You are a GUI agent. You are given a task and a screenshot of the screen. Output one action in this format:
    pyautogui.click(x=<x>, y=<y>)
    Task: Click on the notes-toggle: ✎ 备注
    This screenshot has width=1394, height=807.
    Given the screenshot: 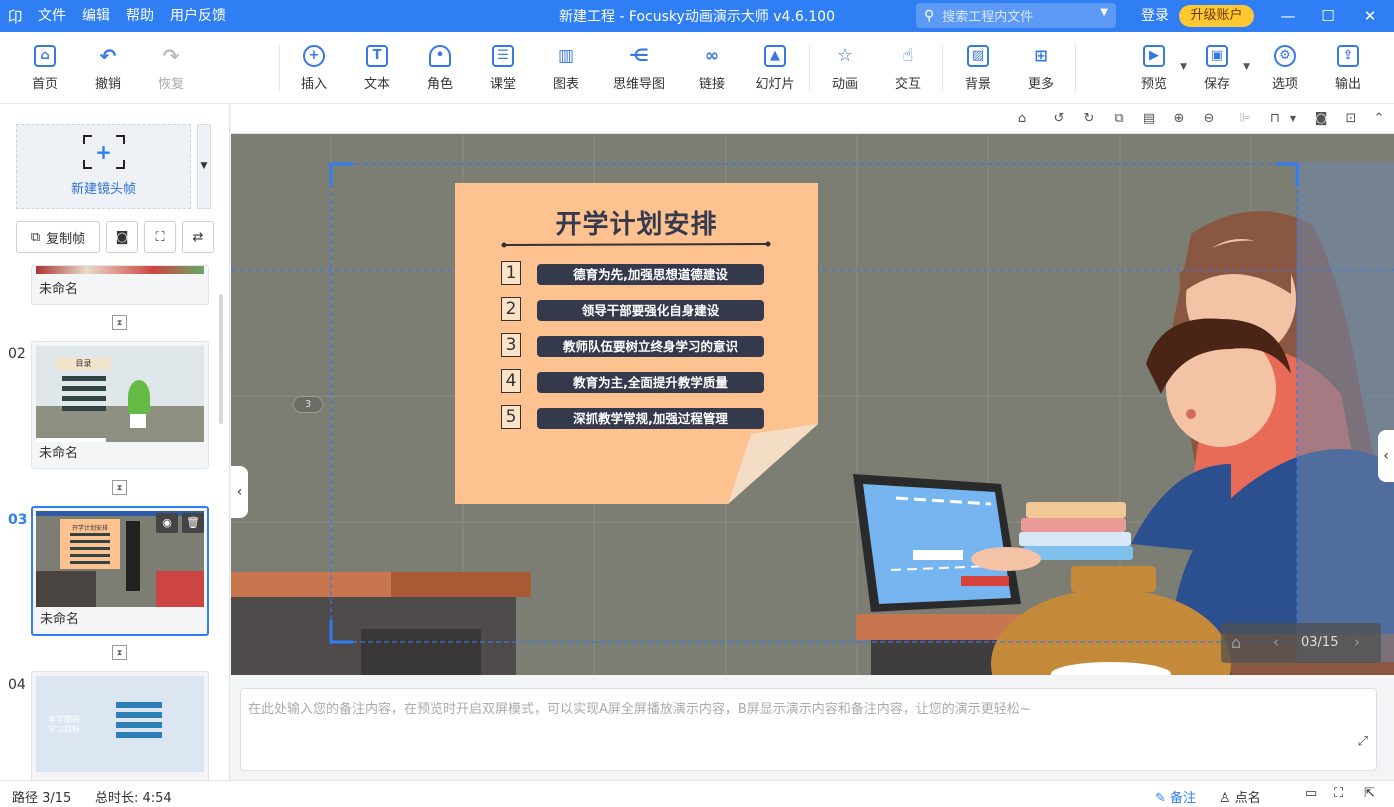 What is the action you would take?
    pyautogui.click(x=1175, y=796)
    